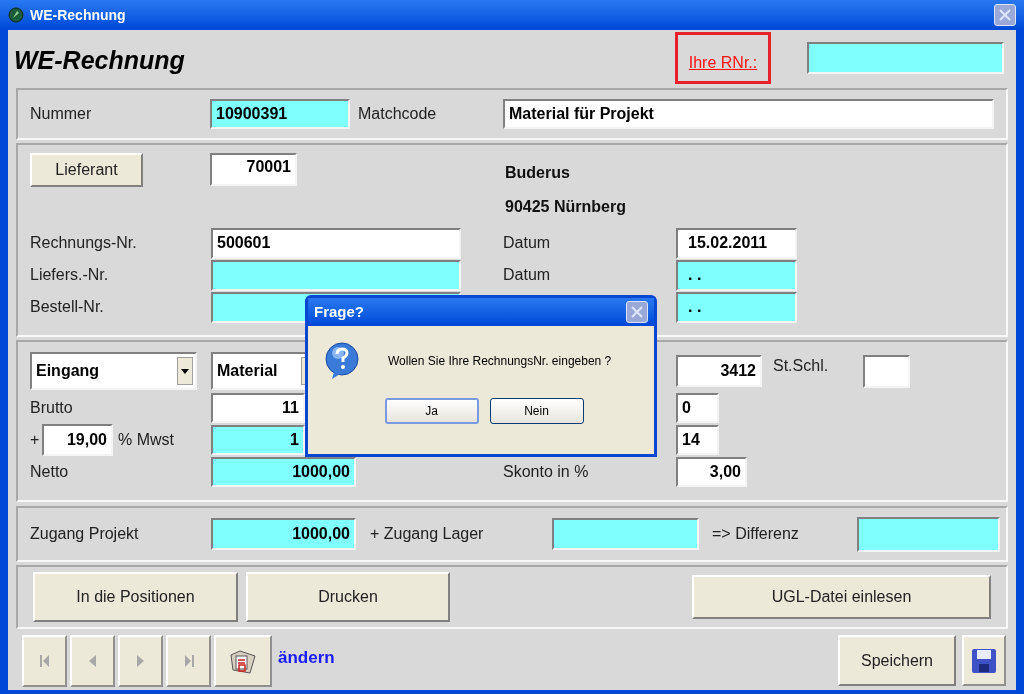 This screenshot has width=1024, height=694. What do you see at coordinates (85, 534) in the screenshot?
I see `field-label: Zugang Projekt` at bounding box center [85, 534].